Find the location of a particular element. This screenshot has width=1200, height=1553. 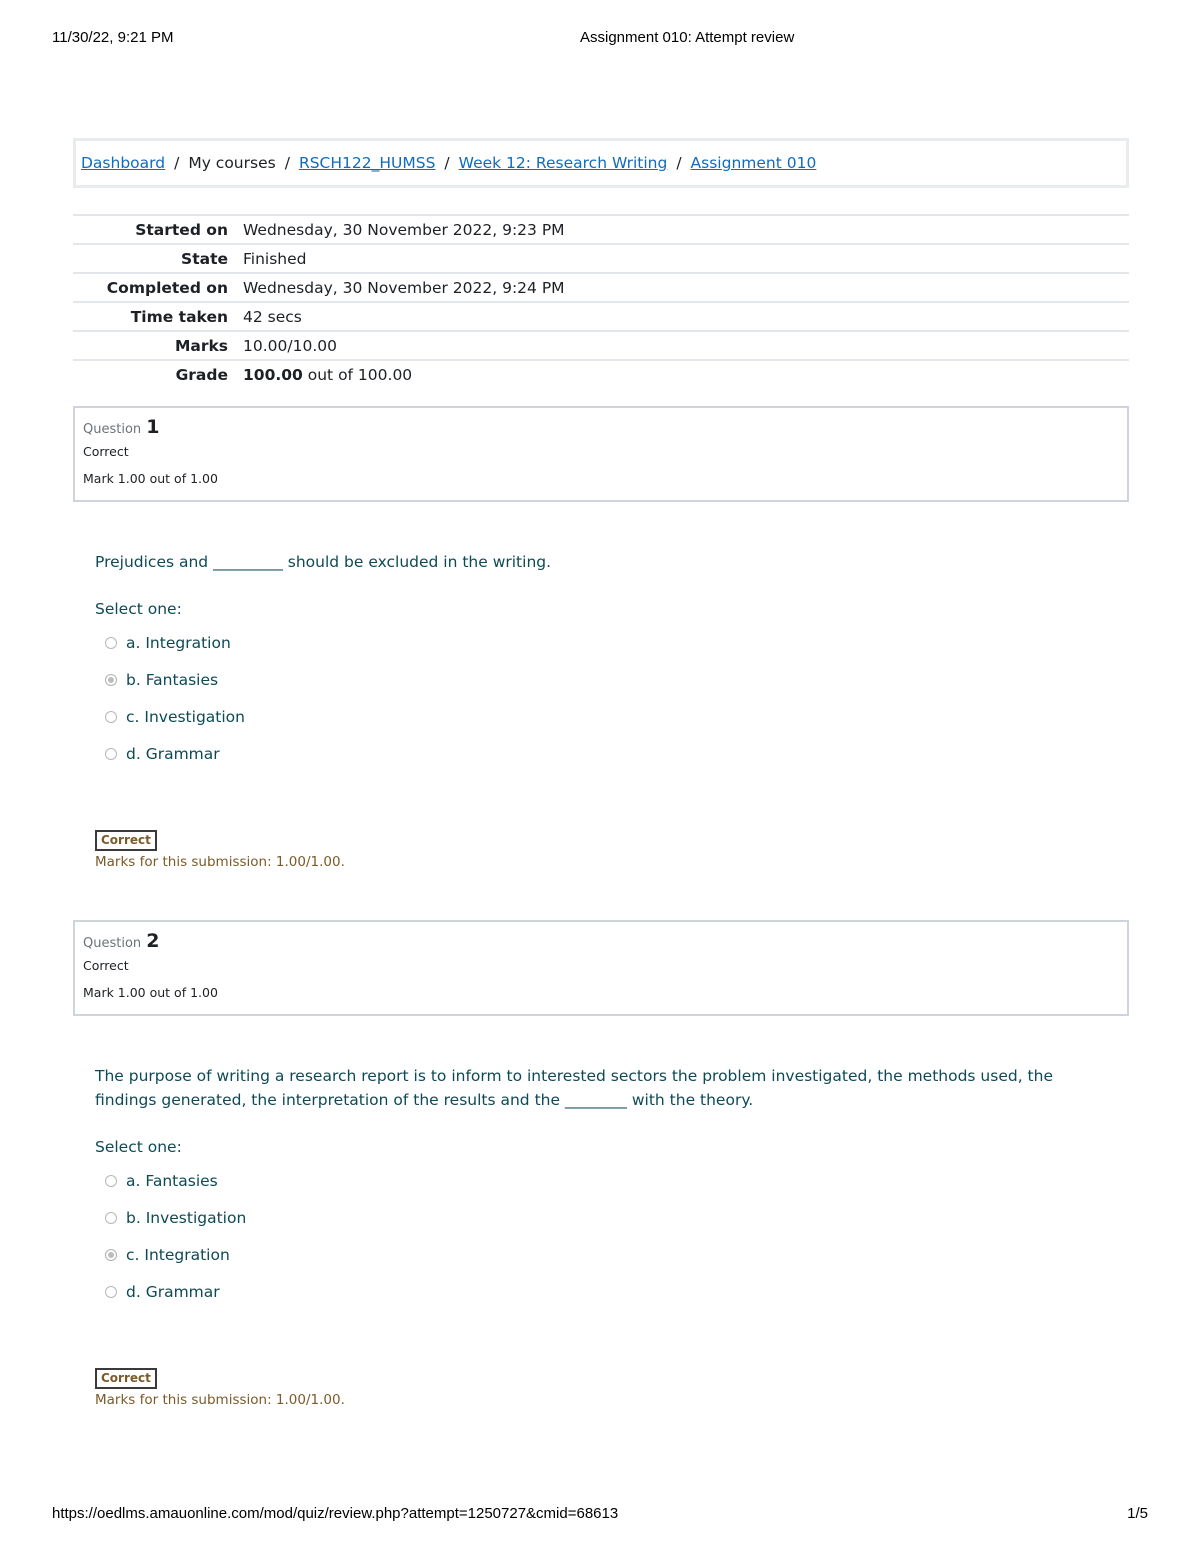

answer-option-a: a. Fantasies is located at coordinates (612, 1180).